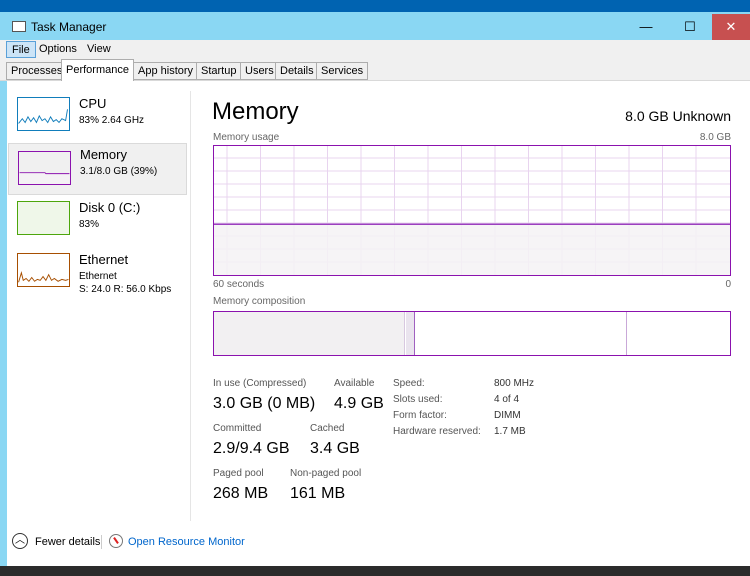  Describe the element at coordinates (97, 70) in the screenshot. I see `tab-performance: Performance` at that location.